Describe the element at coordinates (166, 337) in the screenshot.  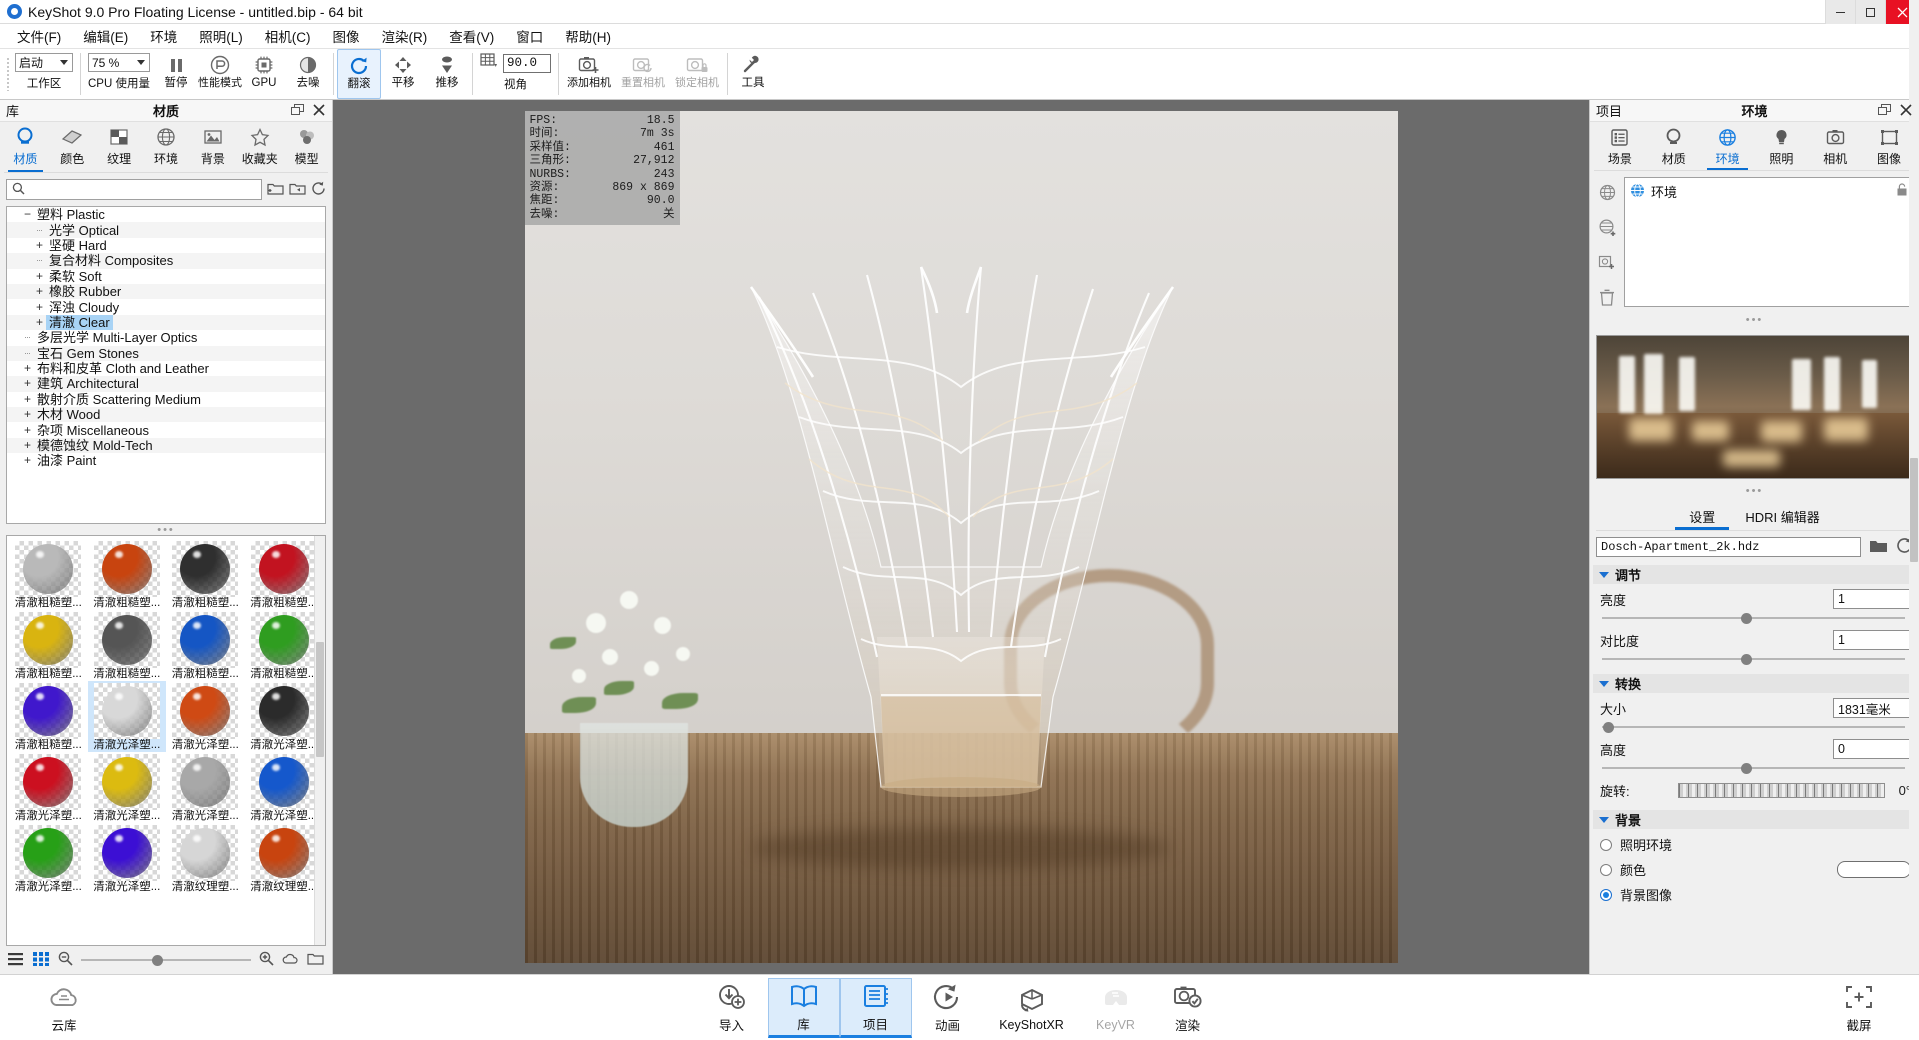
I see `tree-row: 多层光学 Multi-Layer Optics` at that location.